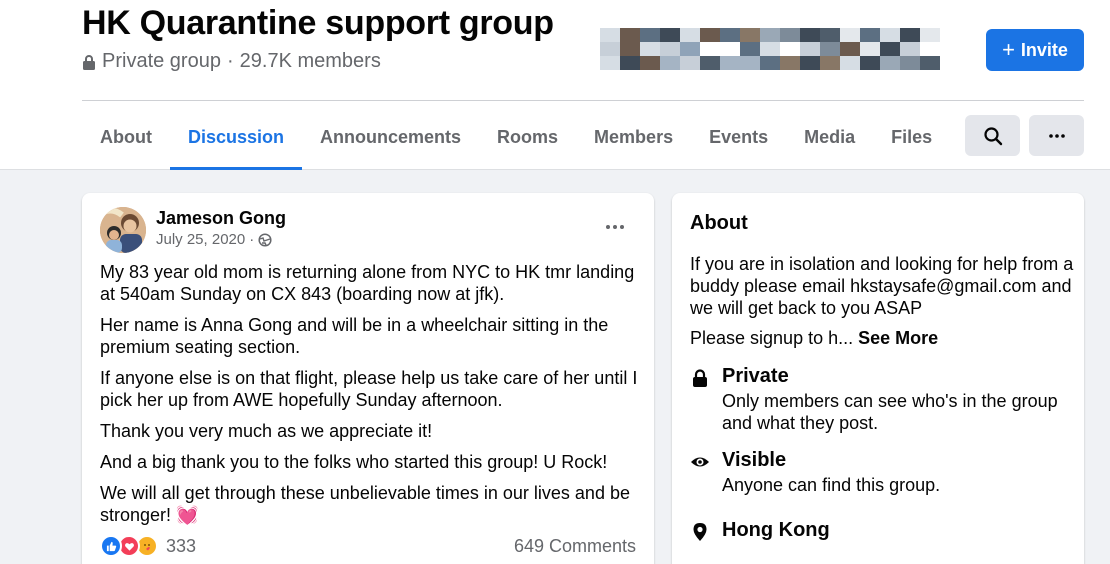  I want to click on post-meta: July 25, 2020 ·, so click(214, 239).